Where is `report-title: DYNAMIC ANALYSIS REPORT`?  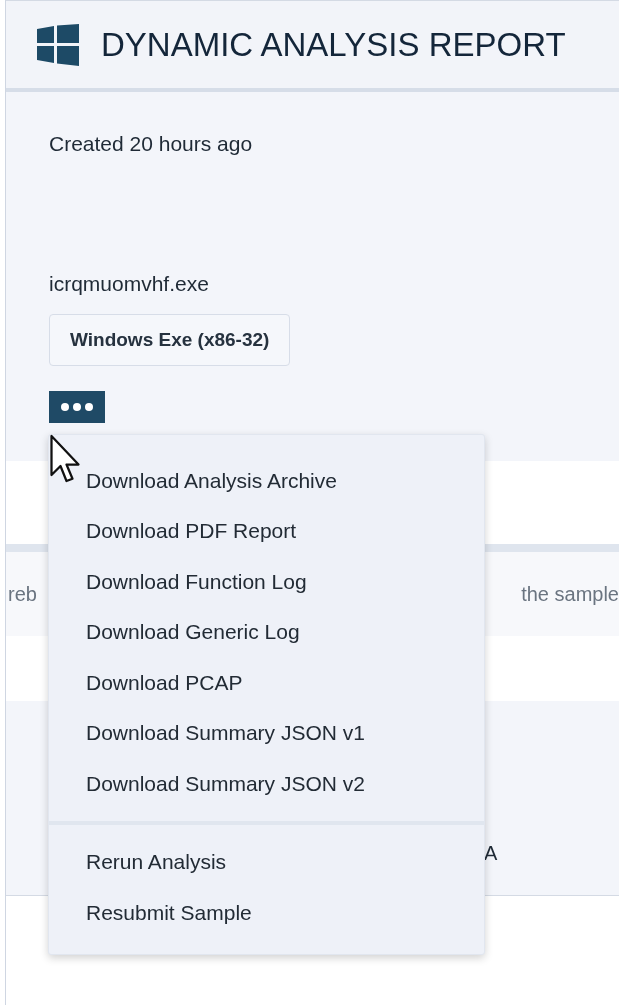
report-title: DYNAMIC ANALYSIS REPORT is located at coordinates (333, 44).